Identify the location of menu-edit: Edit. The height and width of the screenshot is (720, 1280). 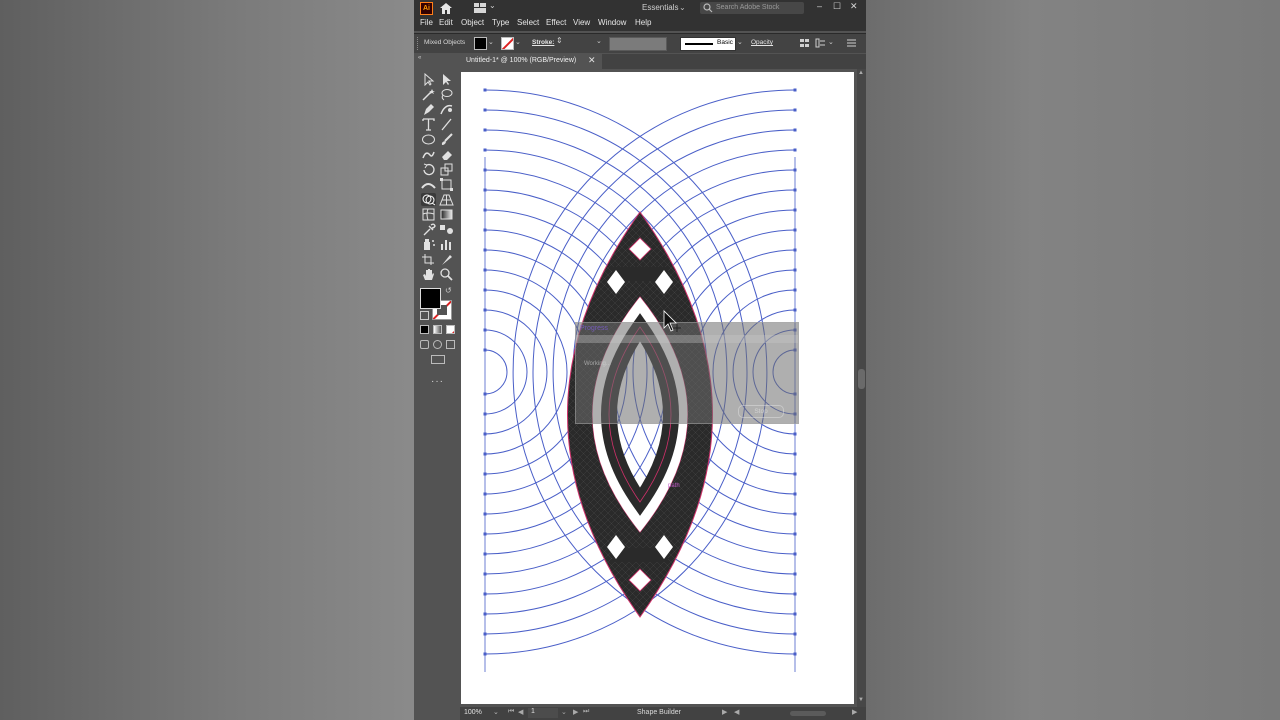
(446, 22).